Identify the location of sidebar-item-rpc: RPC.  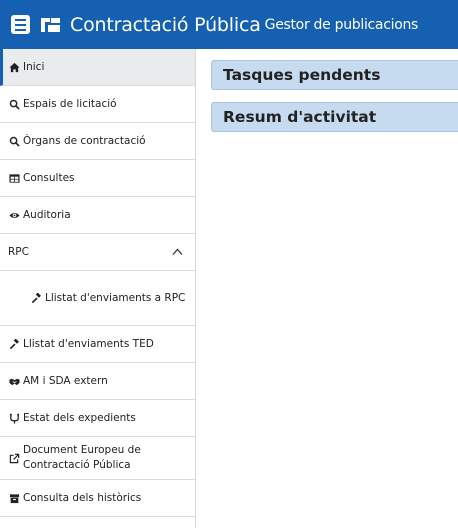
(97, 252).